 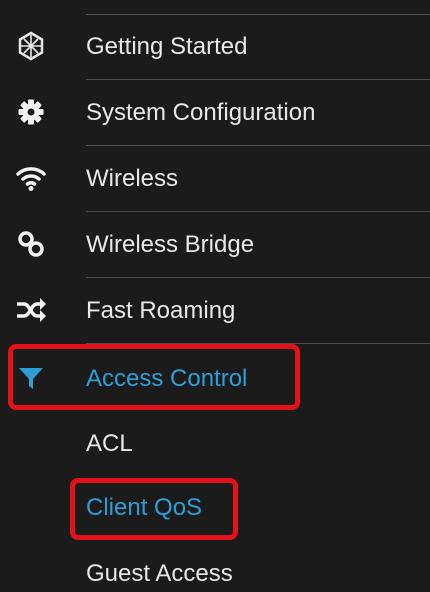 I want to click on menu-item-label: Wireless Bridge, so click(x=170, y=244).